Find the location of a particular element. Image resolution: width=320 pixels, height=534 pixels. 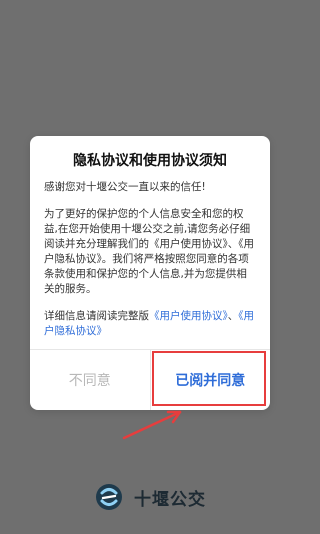

pointer-arrow-icon is located at coordinates (152, 425).